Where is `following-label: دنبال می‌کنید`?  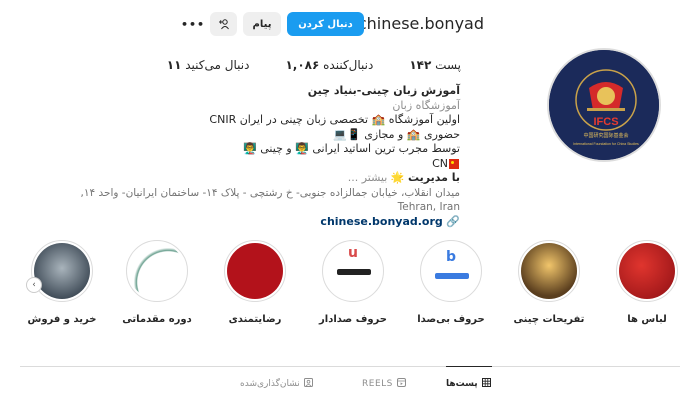
following-label: دنبال می‌کنید is located at coordinates (217, 65).